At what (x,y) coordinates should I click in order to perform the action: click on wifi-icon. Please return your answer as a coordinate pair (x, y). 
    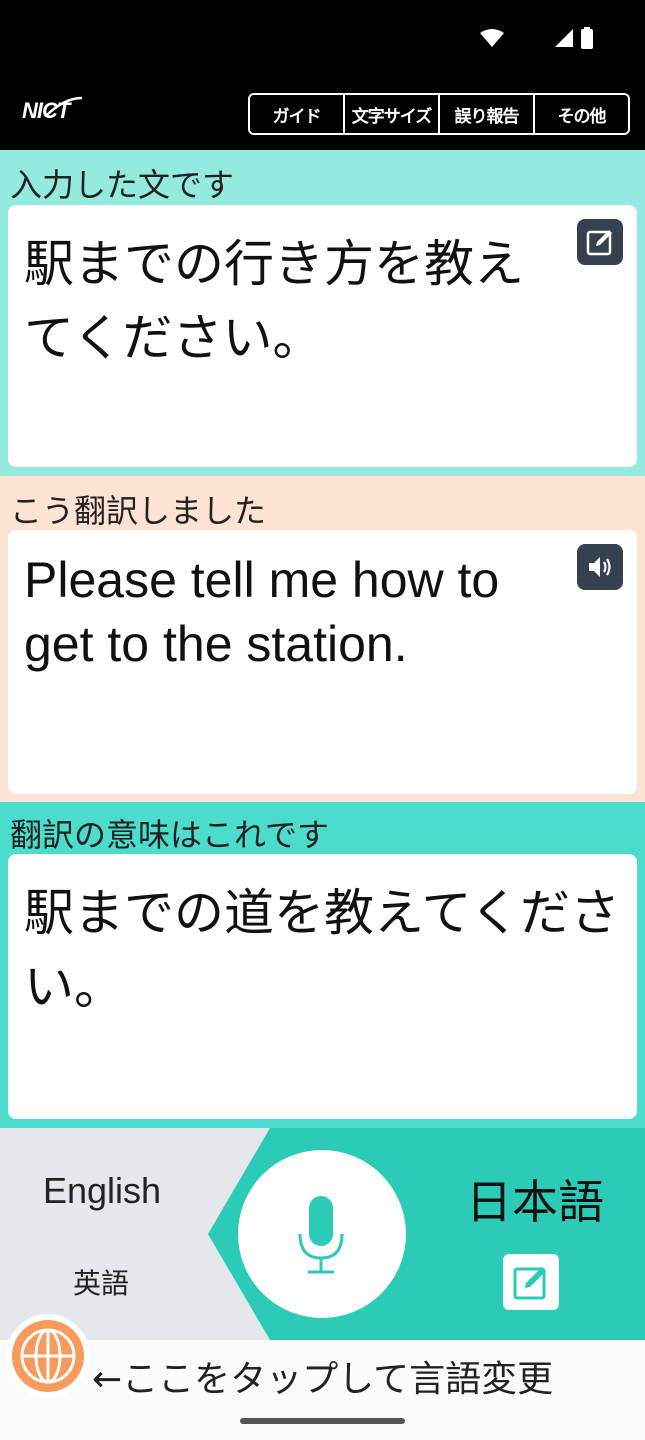
    Looking at the image, I should click on (491, 37).